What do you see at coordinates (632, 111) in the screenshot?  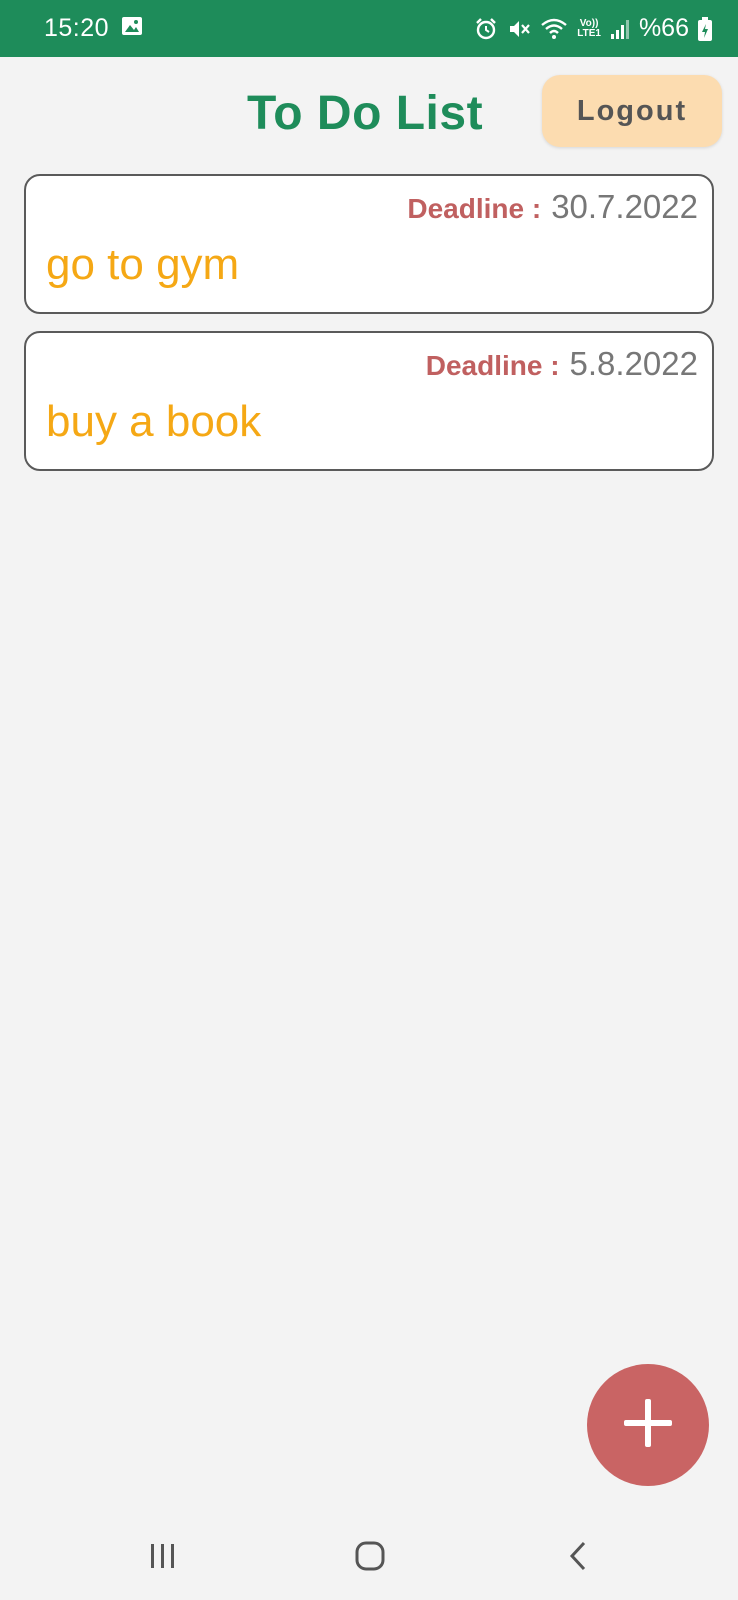 I see `logout-button: Logout` at bounding box center [632, 111].